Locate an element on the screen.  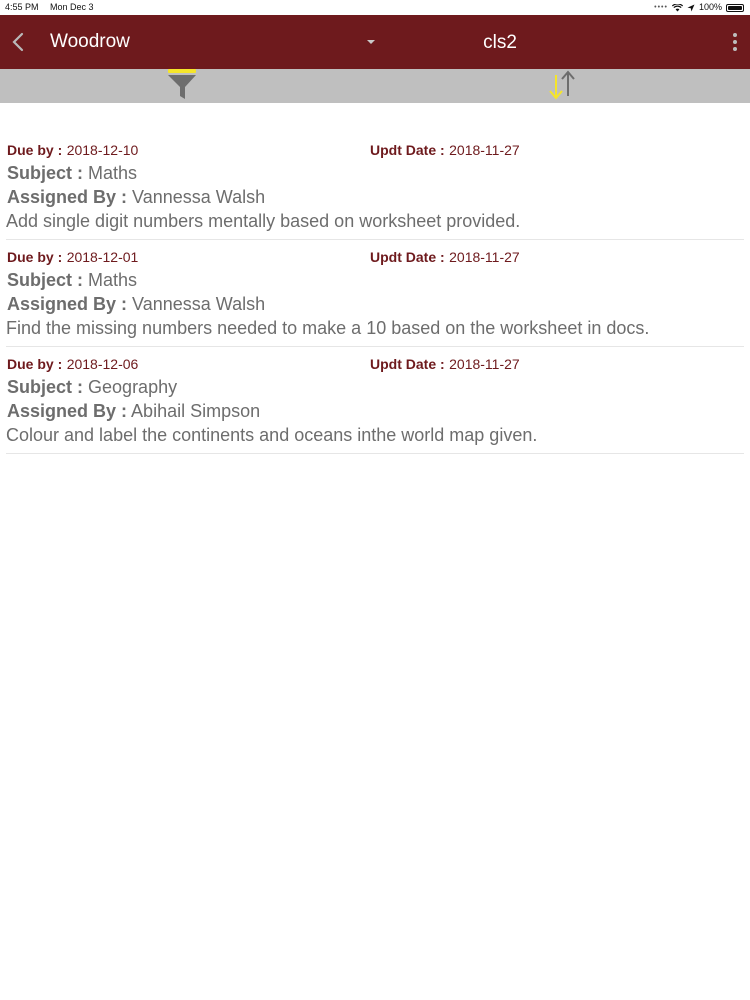
status-bar: 4:55 PM Mon Dec 3 •••• 100% is located at coordinates (375, 7).